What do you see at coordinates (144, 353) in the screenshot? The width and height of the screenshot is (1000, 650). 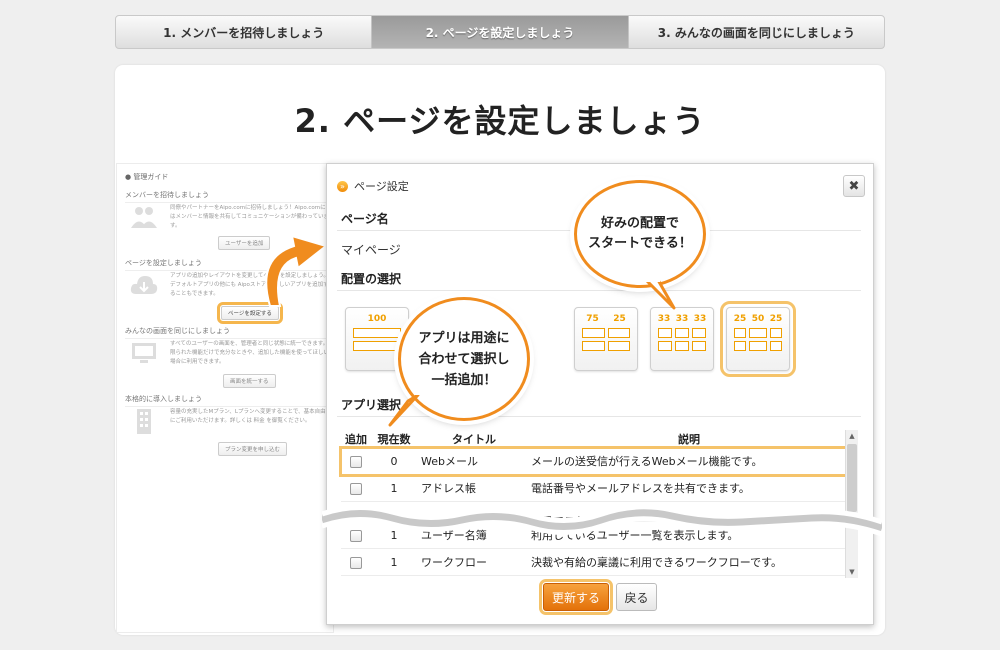 I see `monitor-icon` at bounding box center [144, 353].